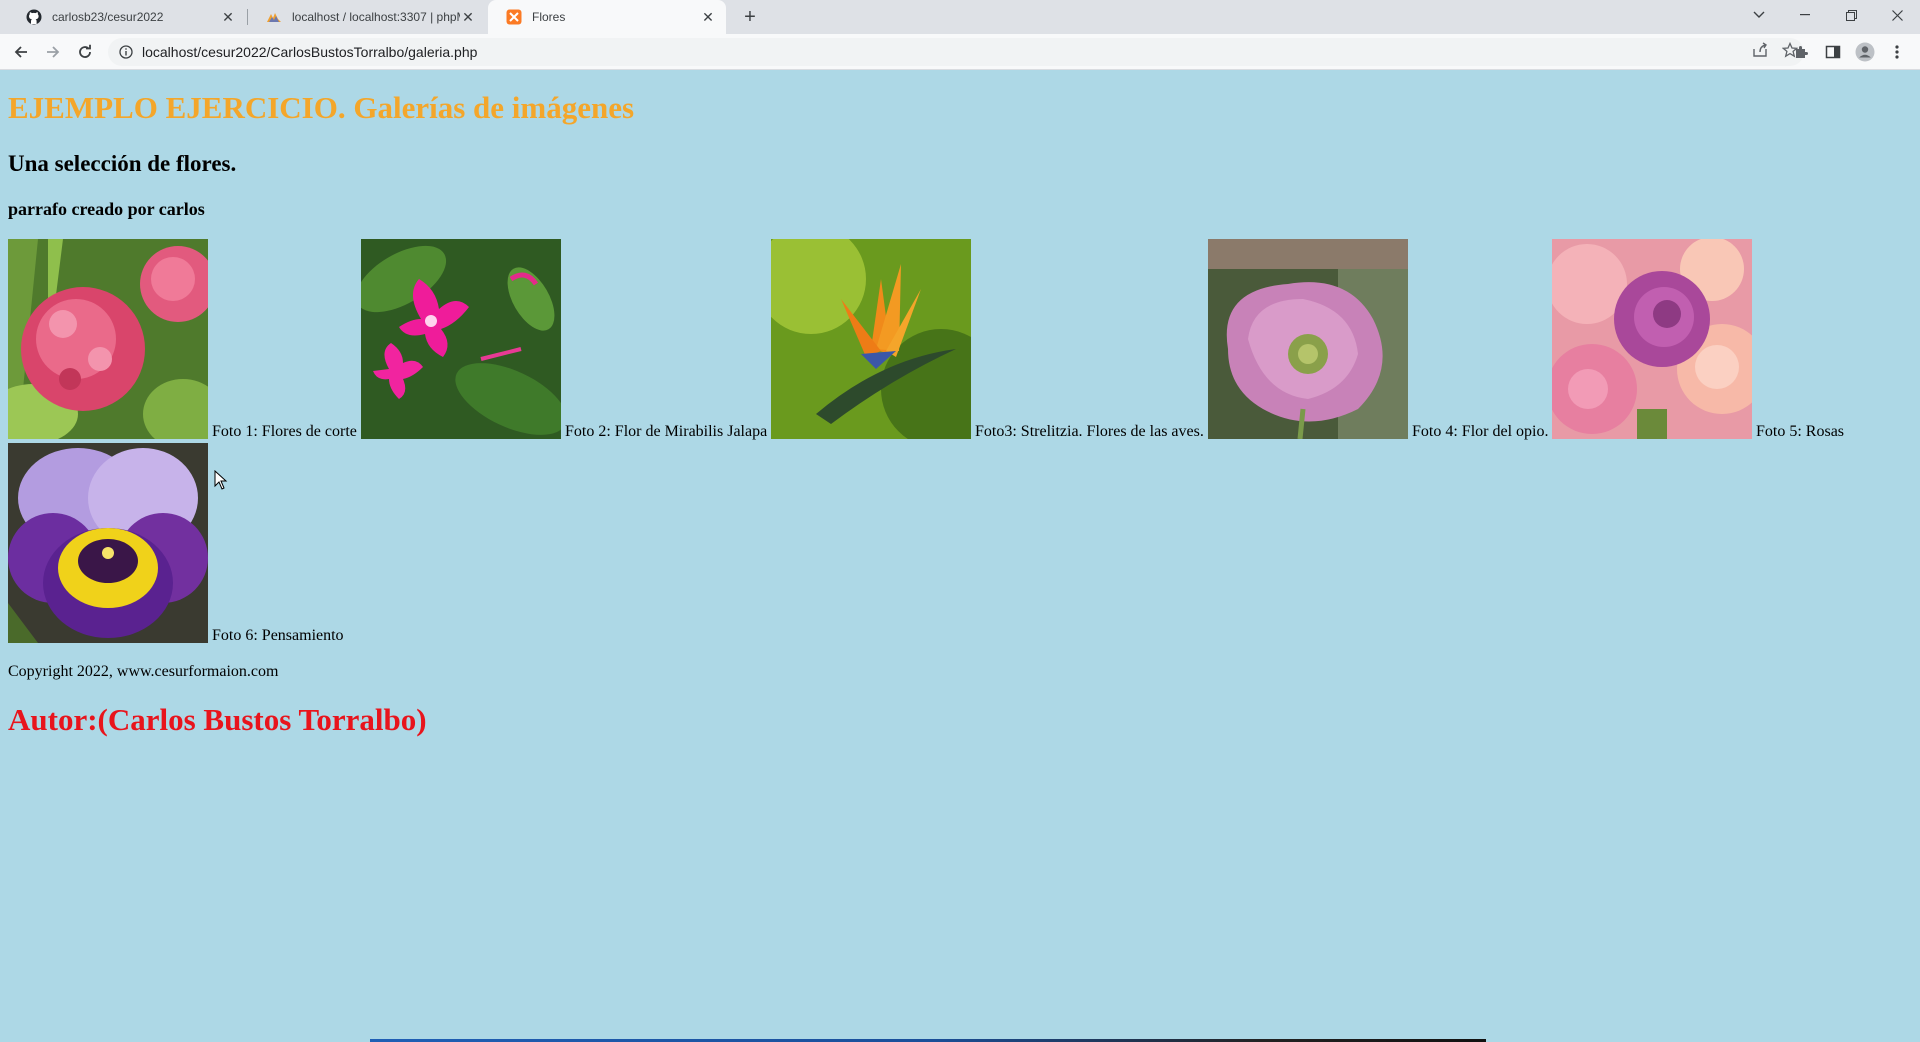 Image resolution: width=1920 pixels, height=1042 pixels. I want to click on page-subtitle: Una selección de flores., so click(122, 163).